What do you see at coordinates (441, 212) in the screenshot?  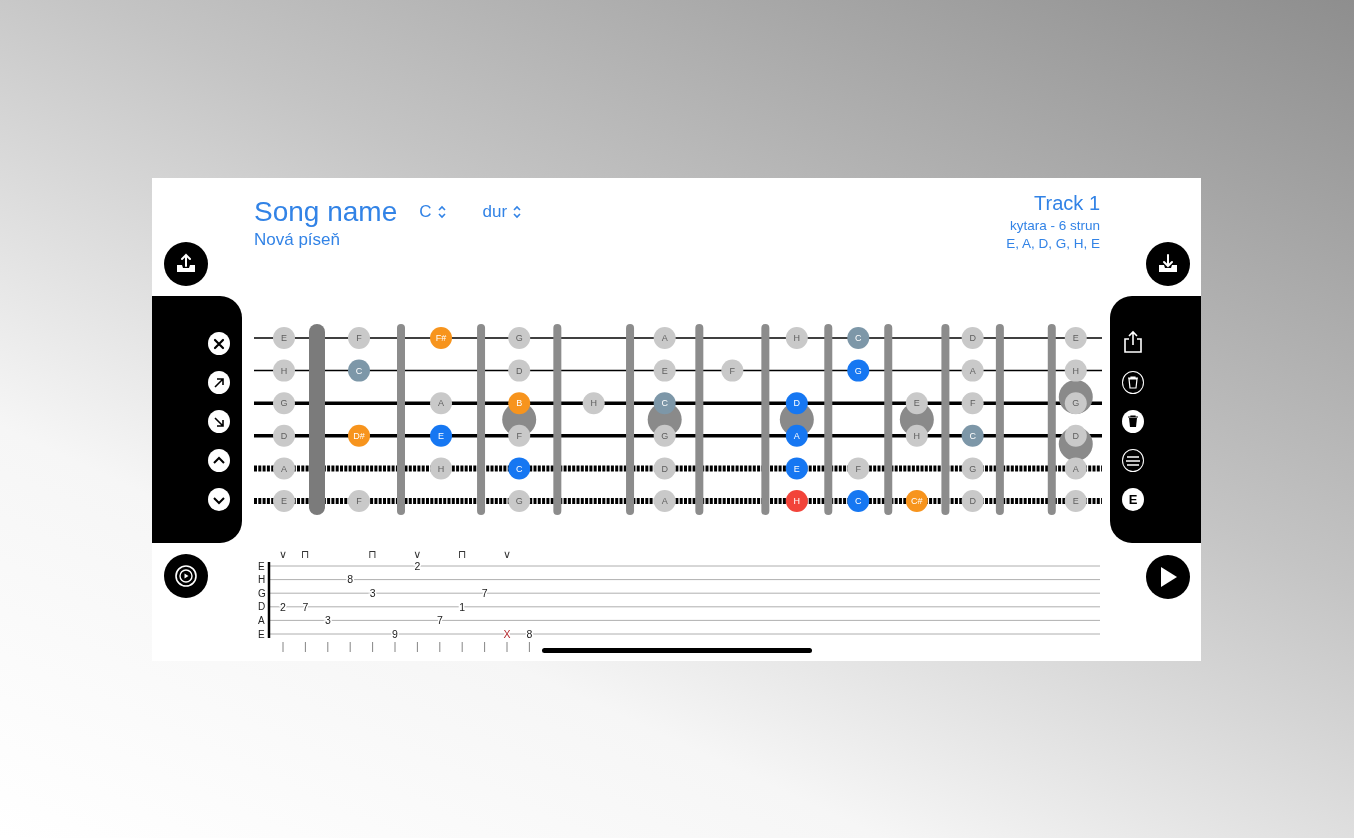 I see `up-down-chevron-icon` at bounding box center [441, 212].